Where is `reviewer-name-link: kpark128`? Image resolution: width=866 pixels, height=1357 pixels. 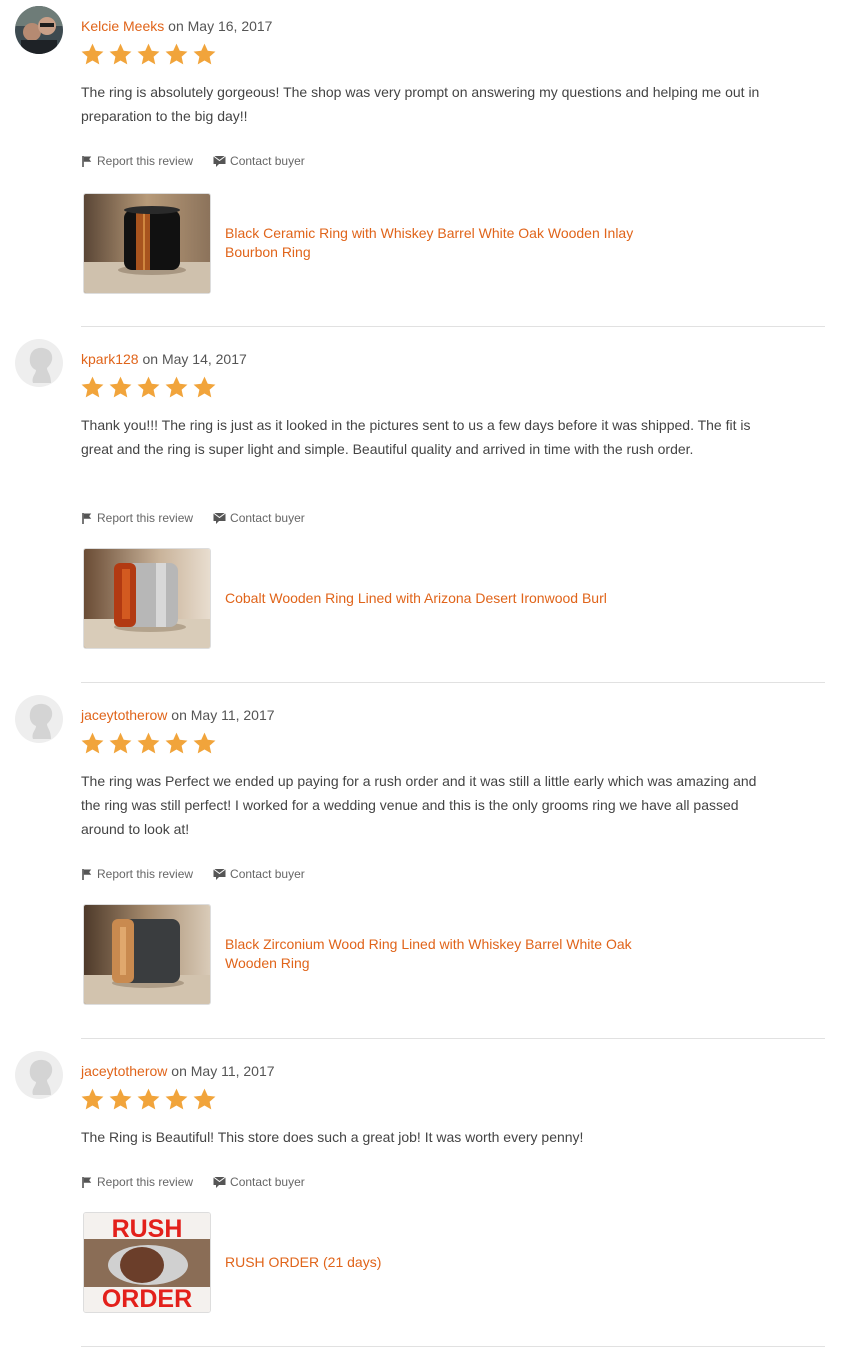
reviewer-name-link: kpark128 is located at coordinates (110, 359).